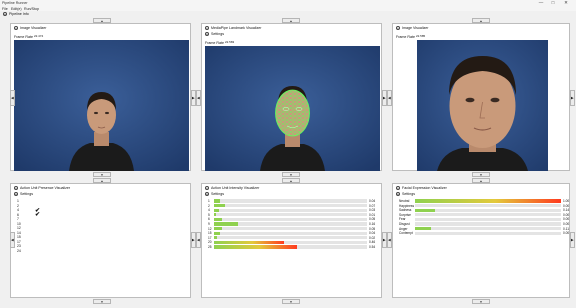 The image size is (576, 308). I want to click on panel5-down-button: ▼, so click(291, 301).